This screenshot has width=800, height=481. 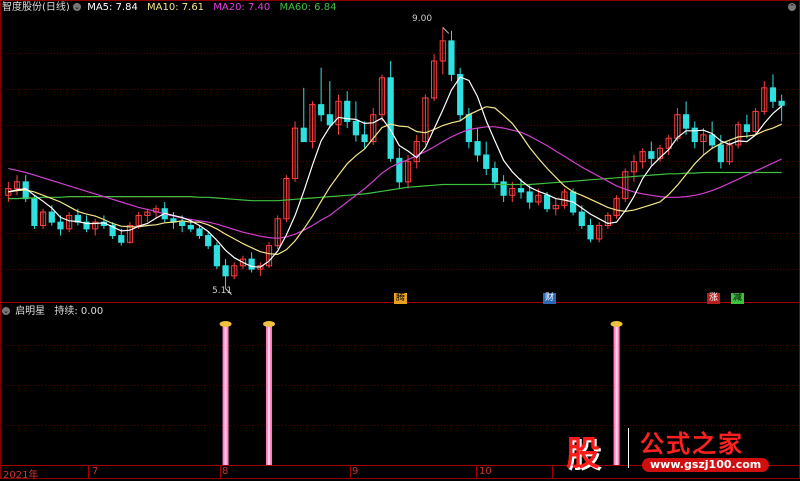 I want to click on x-label-7: 7, so click(x=95, y=471).